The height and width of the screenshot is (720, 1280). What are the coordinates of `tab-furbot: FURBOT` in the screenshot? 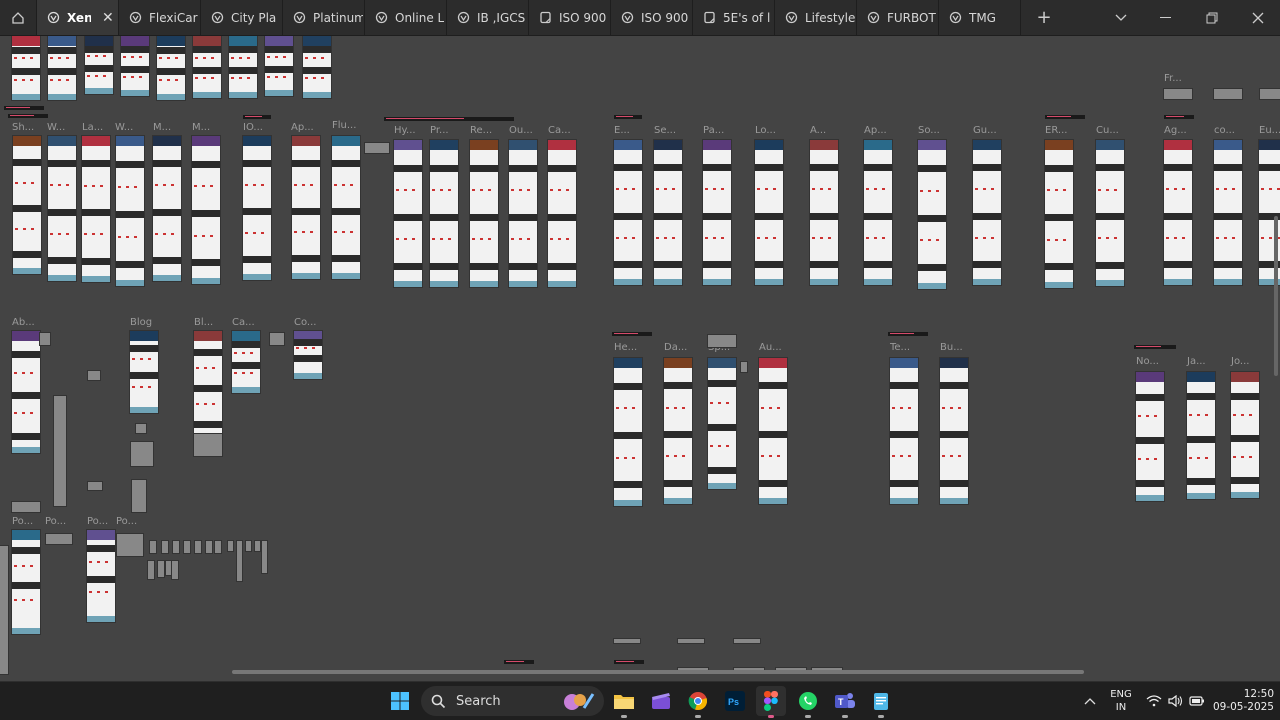 It's located at (898, 17).